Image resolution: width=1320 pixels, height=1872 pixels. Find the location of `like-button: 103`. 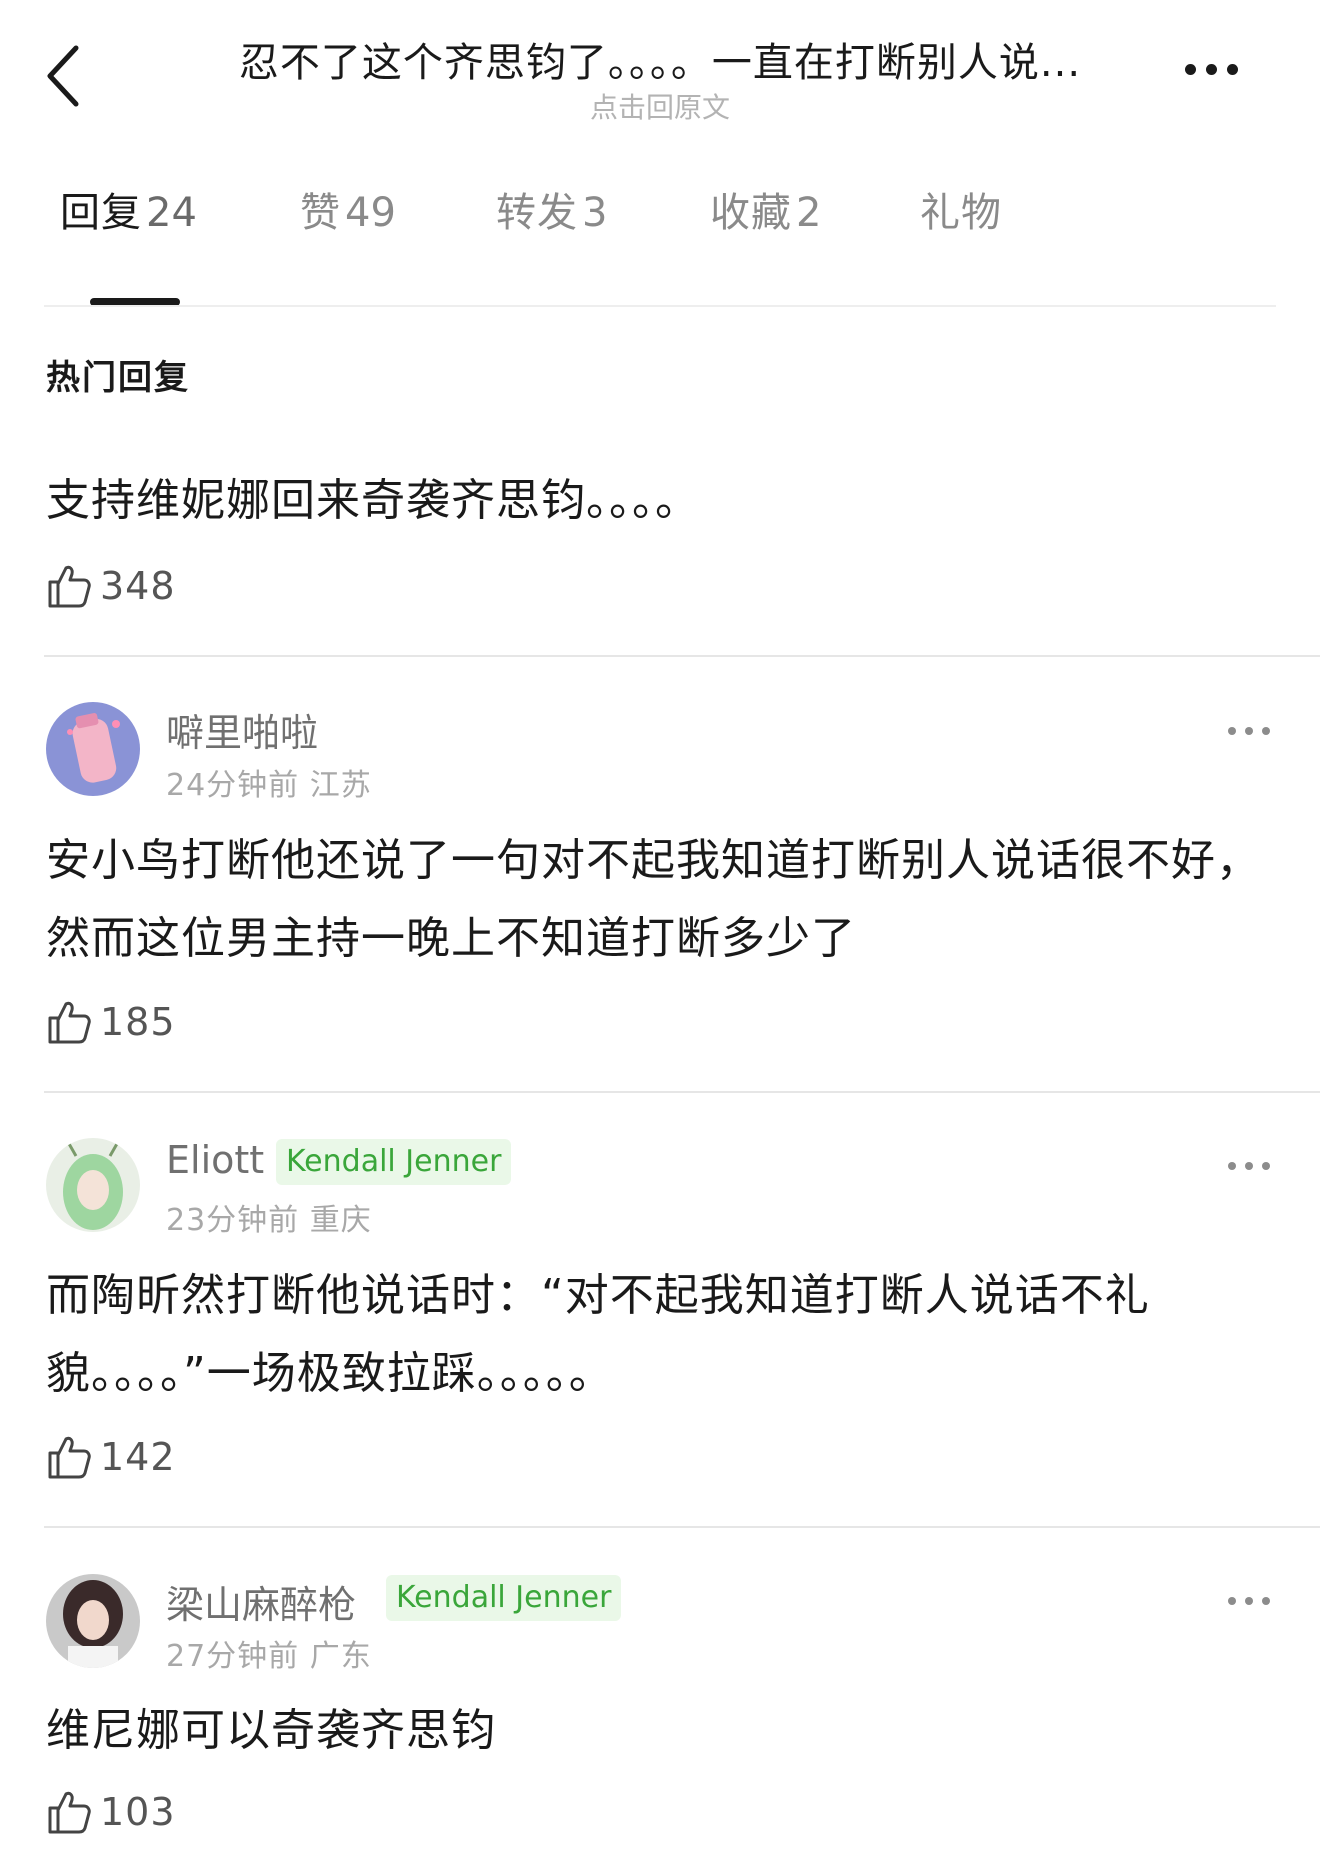

like-button: 103 is located at coordinates (111, 1812).